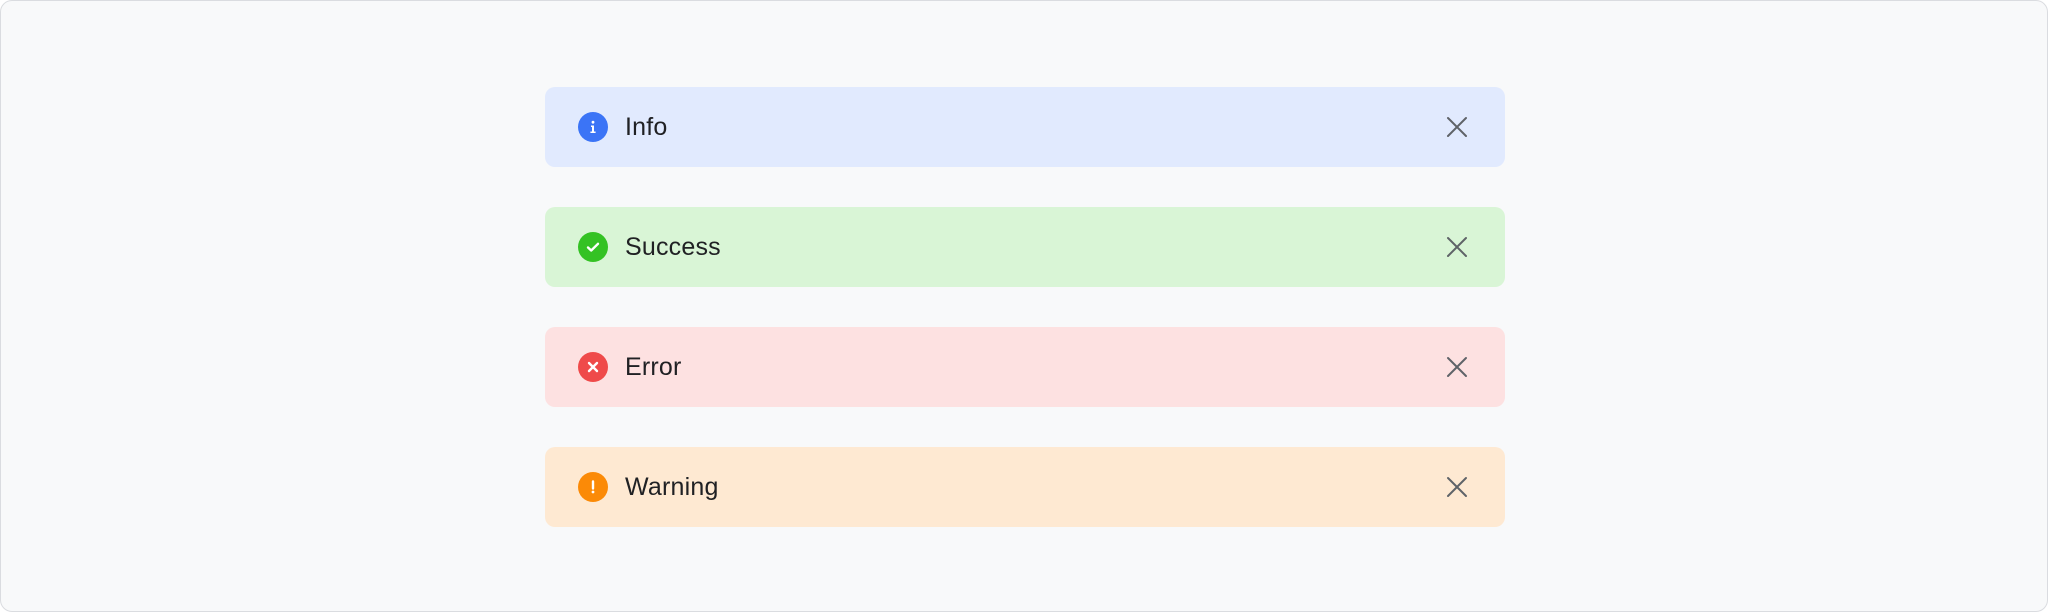 This screenshot has width=2048, height=612. What do you see at coordinates (1025, 367) in the screenshot?
I see `alert-error: Error` at bounding box center [1025, 367].